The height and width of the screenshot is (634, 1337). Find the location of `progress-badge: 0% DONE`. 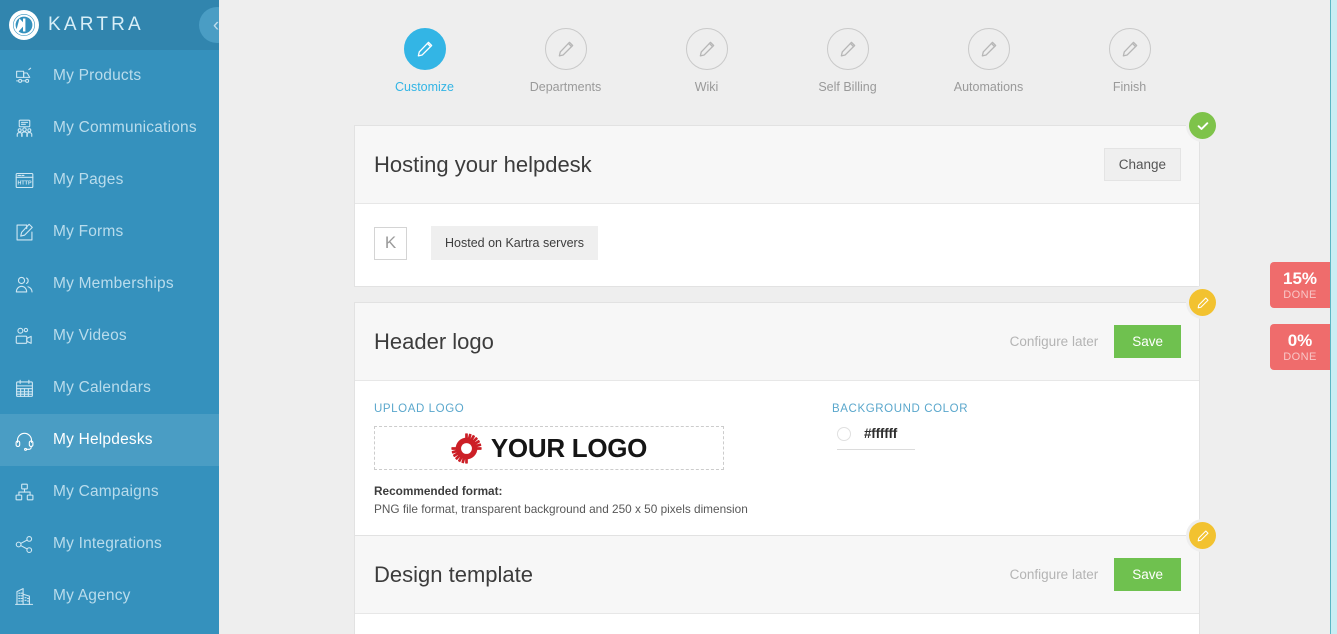

progress-badge: 0% DONE is located at coordinates (1300, 347).